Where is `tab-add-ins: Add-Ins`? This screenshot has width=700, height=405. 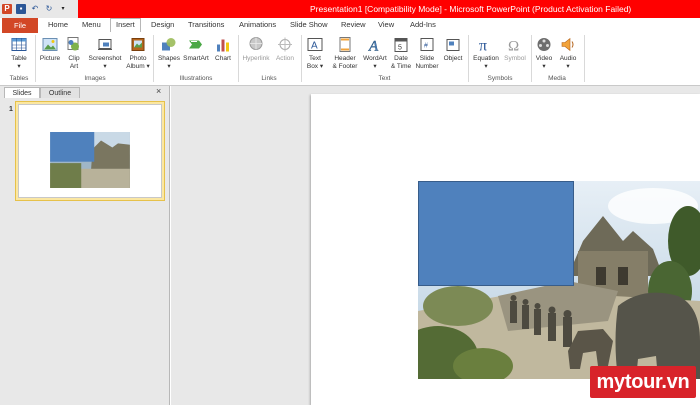 tab-add-ins: Add-Ins is located at coordinates (423, 24).